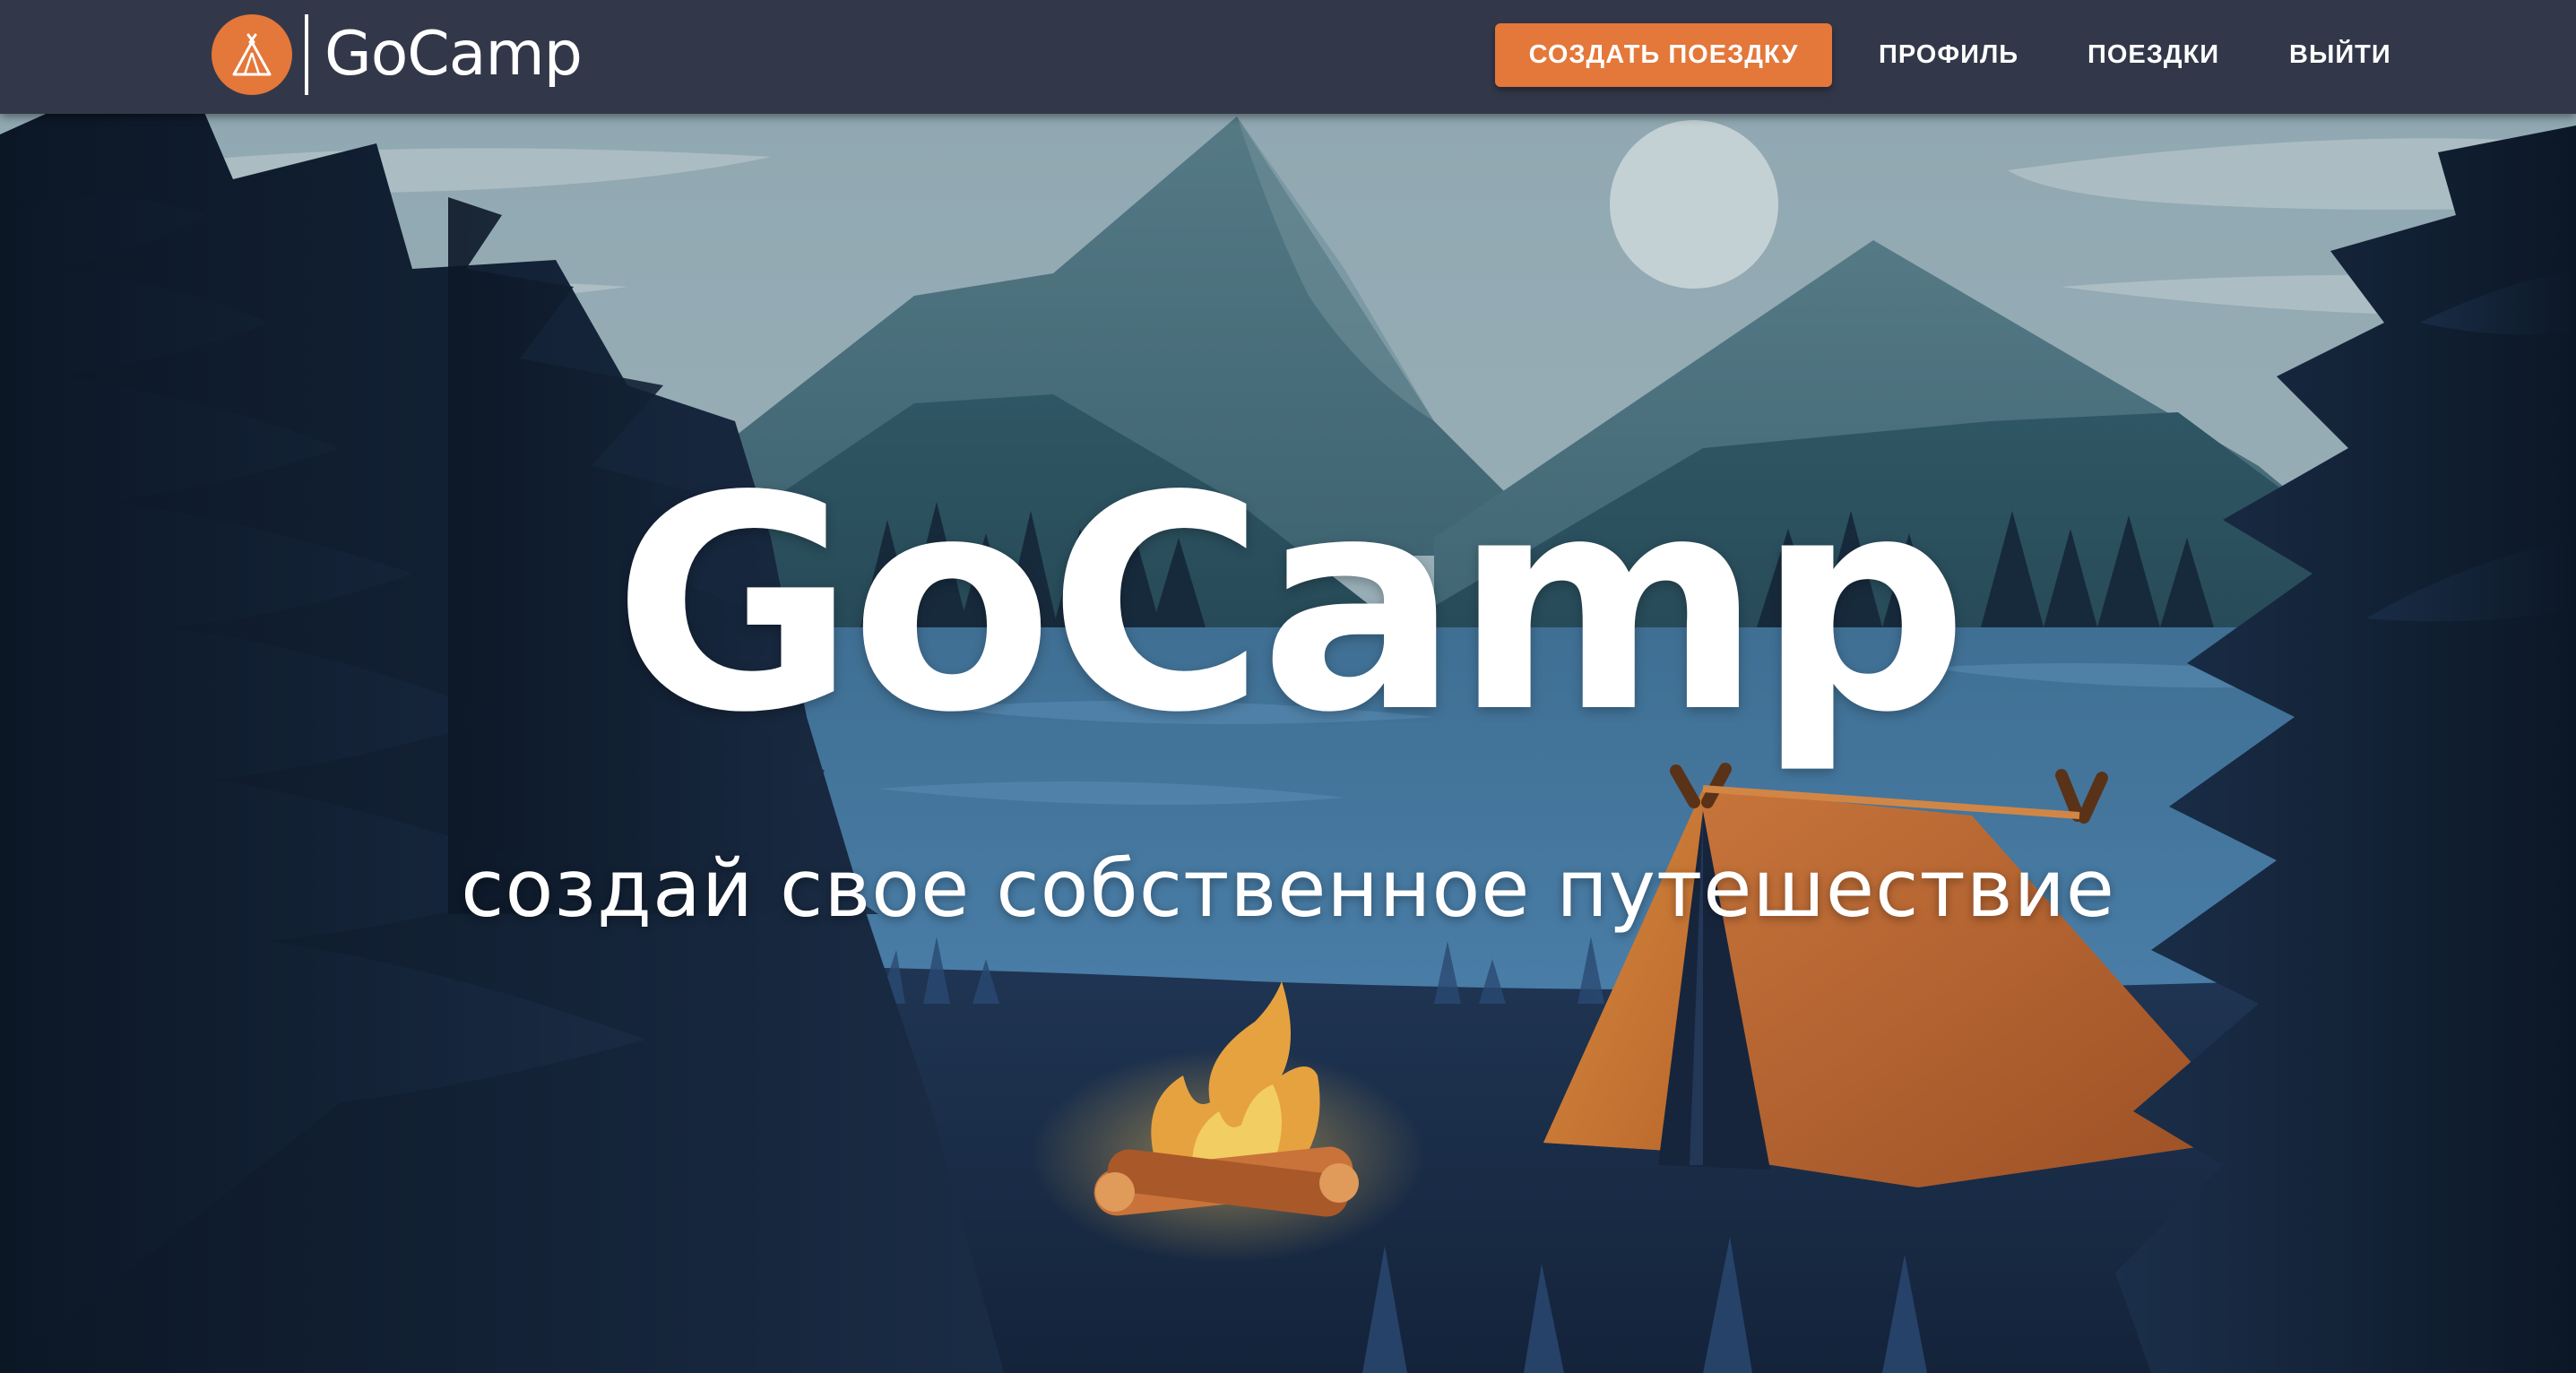  I want to click on hero-title: GoCamp, so click(1290, 605).